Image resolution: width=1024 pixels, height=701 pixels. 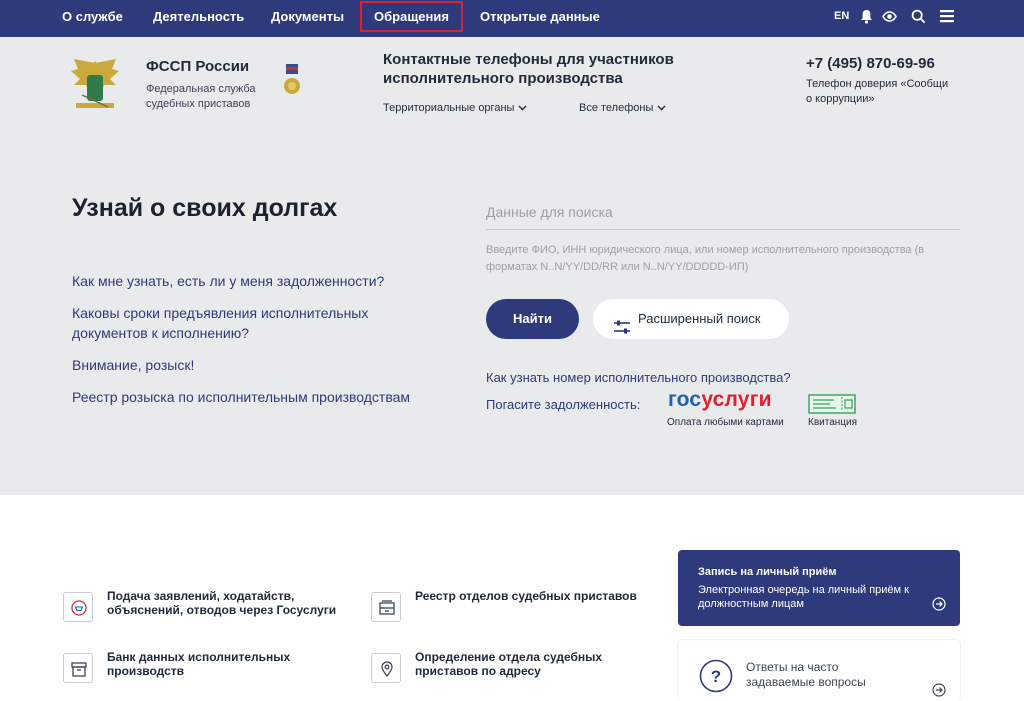 I want to click on eye-icon, so click(x=890, y=17).